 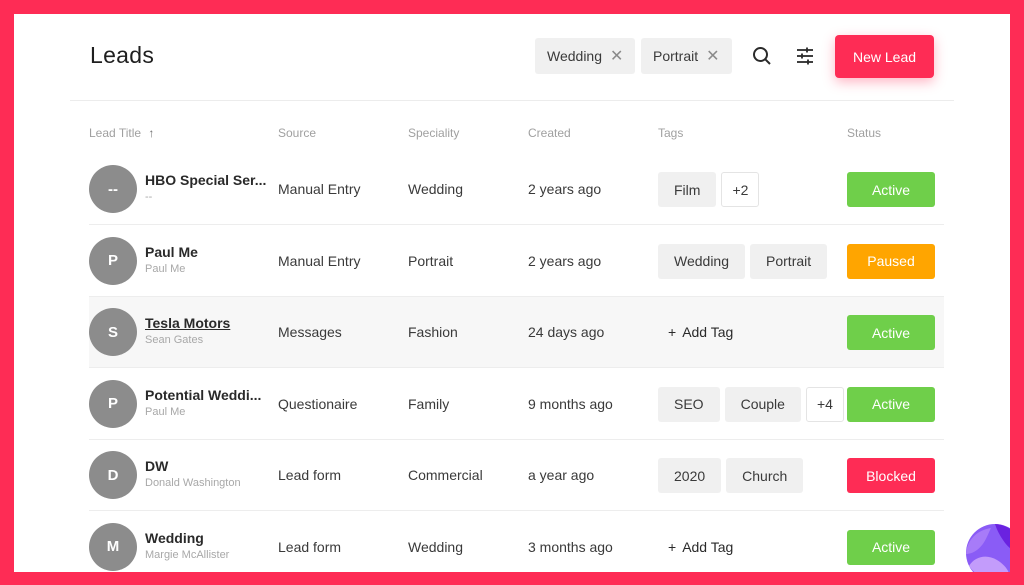 I want to click on lead-contact: Margie McAllister, so click(x=187, y=554).